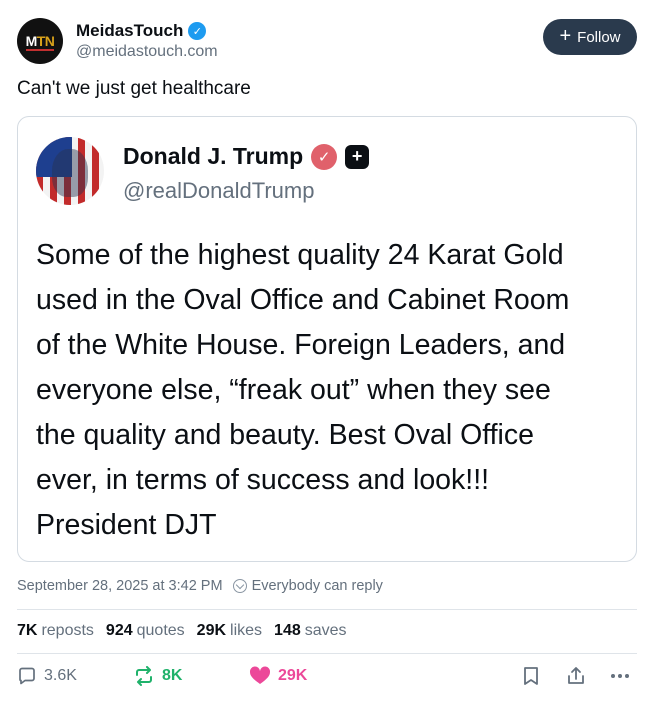 The image size is (654, 709). What do you see at coordinates (327, 681) in the screenshot?
I see `action-bar: 3.6K 8K 29K` at bounding box center [327, 681].